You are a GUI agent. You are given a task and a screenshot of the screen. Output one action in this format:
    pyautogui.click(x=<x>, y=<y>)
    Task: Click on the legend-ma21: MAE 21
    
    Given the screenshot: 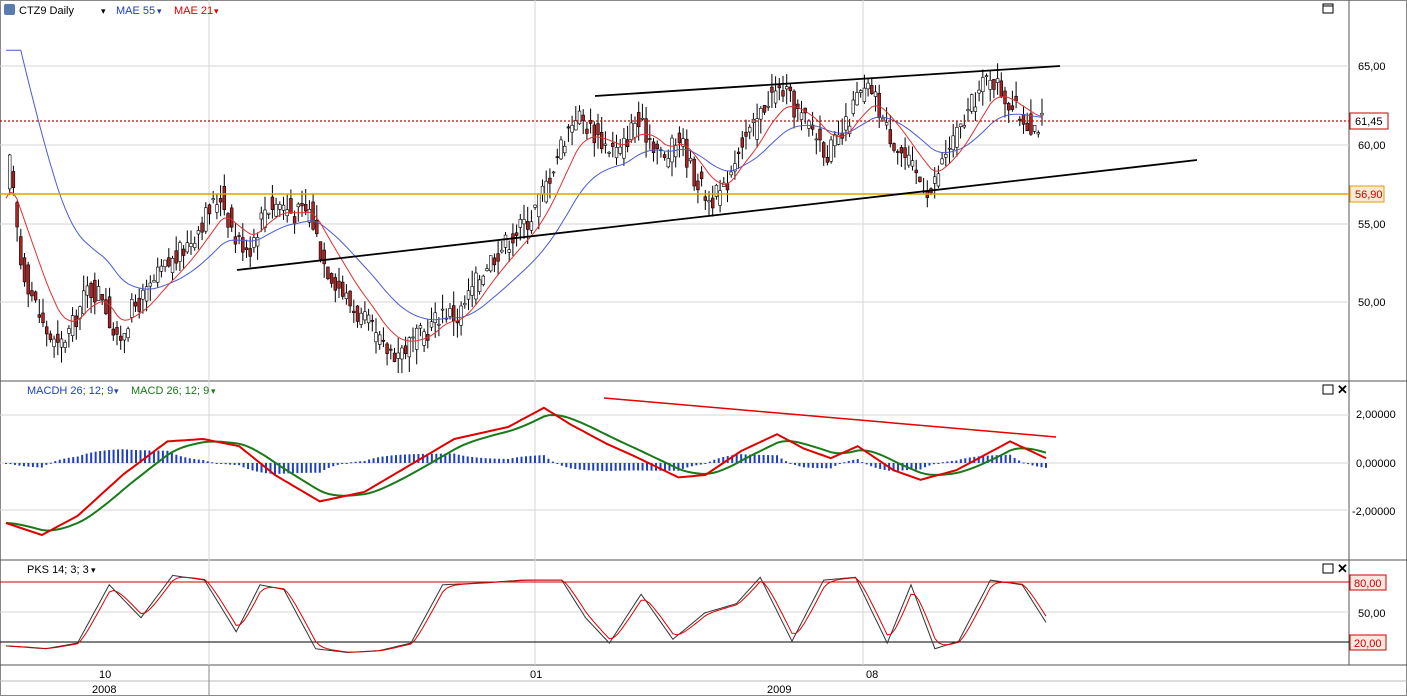 What is the action you would take?
    pyautogui.click(x=193, y=11)
    